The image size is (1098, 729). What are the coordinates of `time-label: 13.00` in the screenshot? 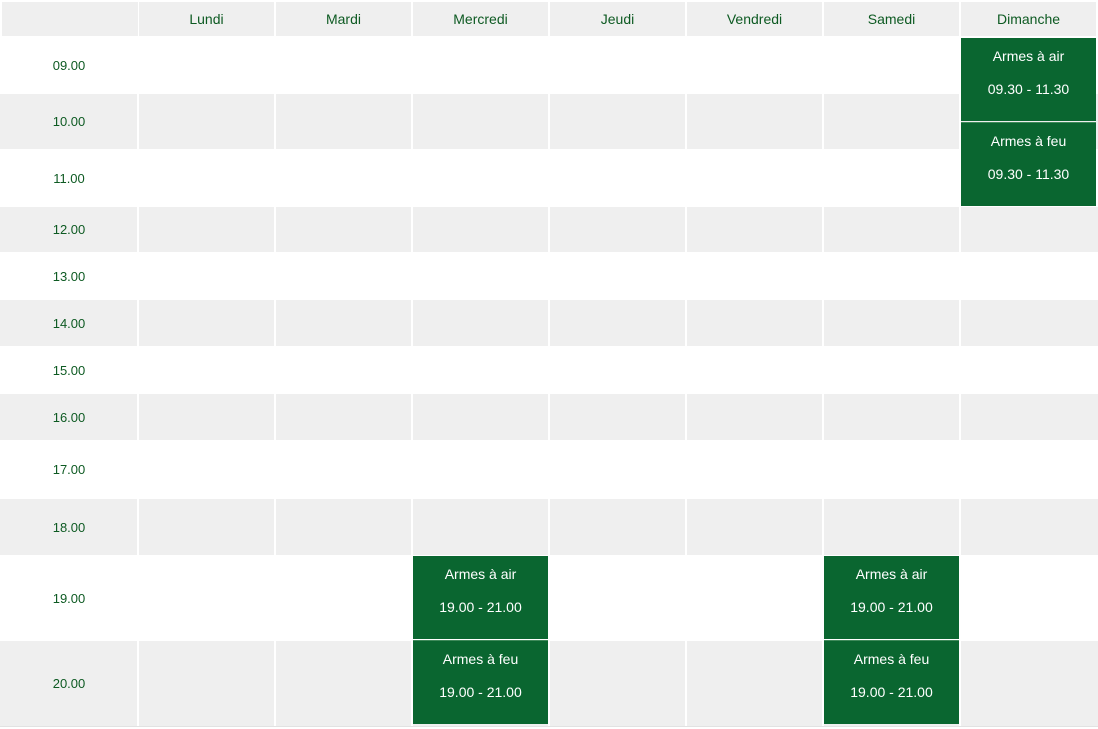 It's located at (69, 276).